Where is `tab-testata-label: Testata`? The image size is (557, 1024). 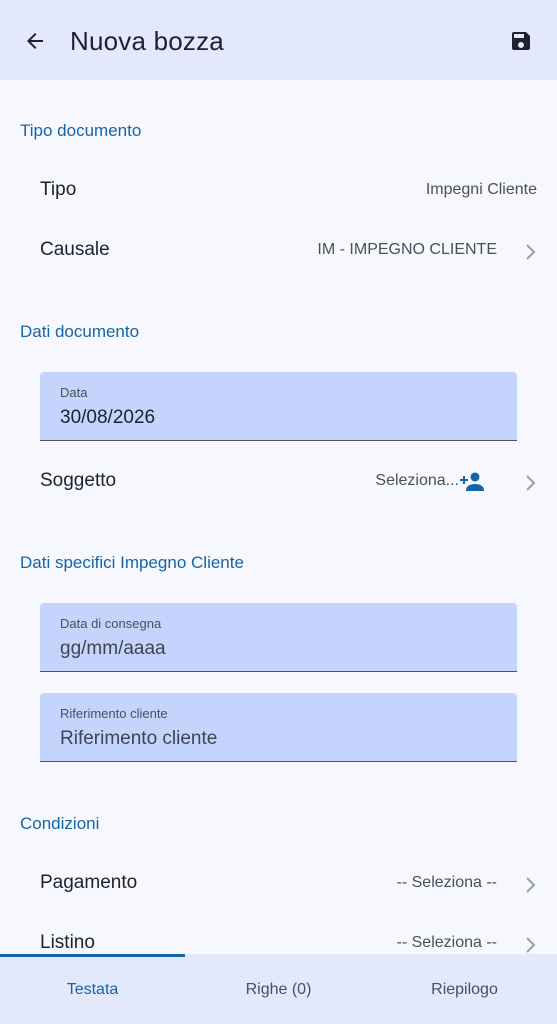 tab-testata-label: Testata is located at coordinates (92, 989).